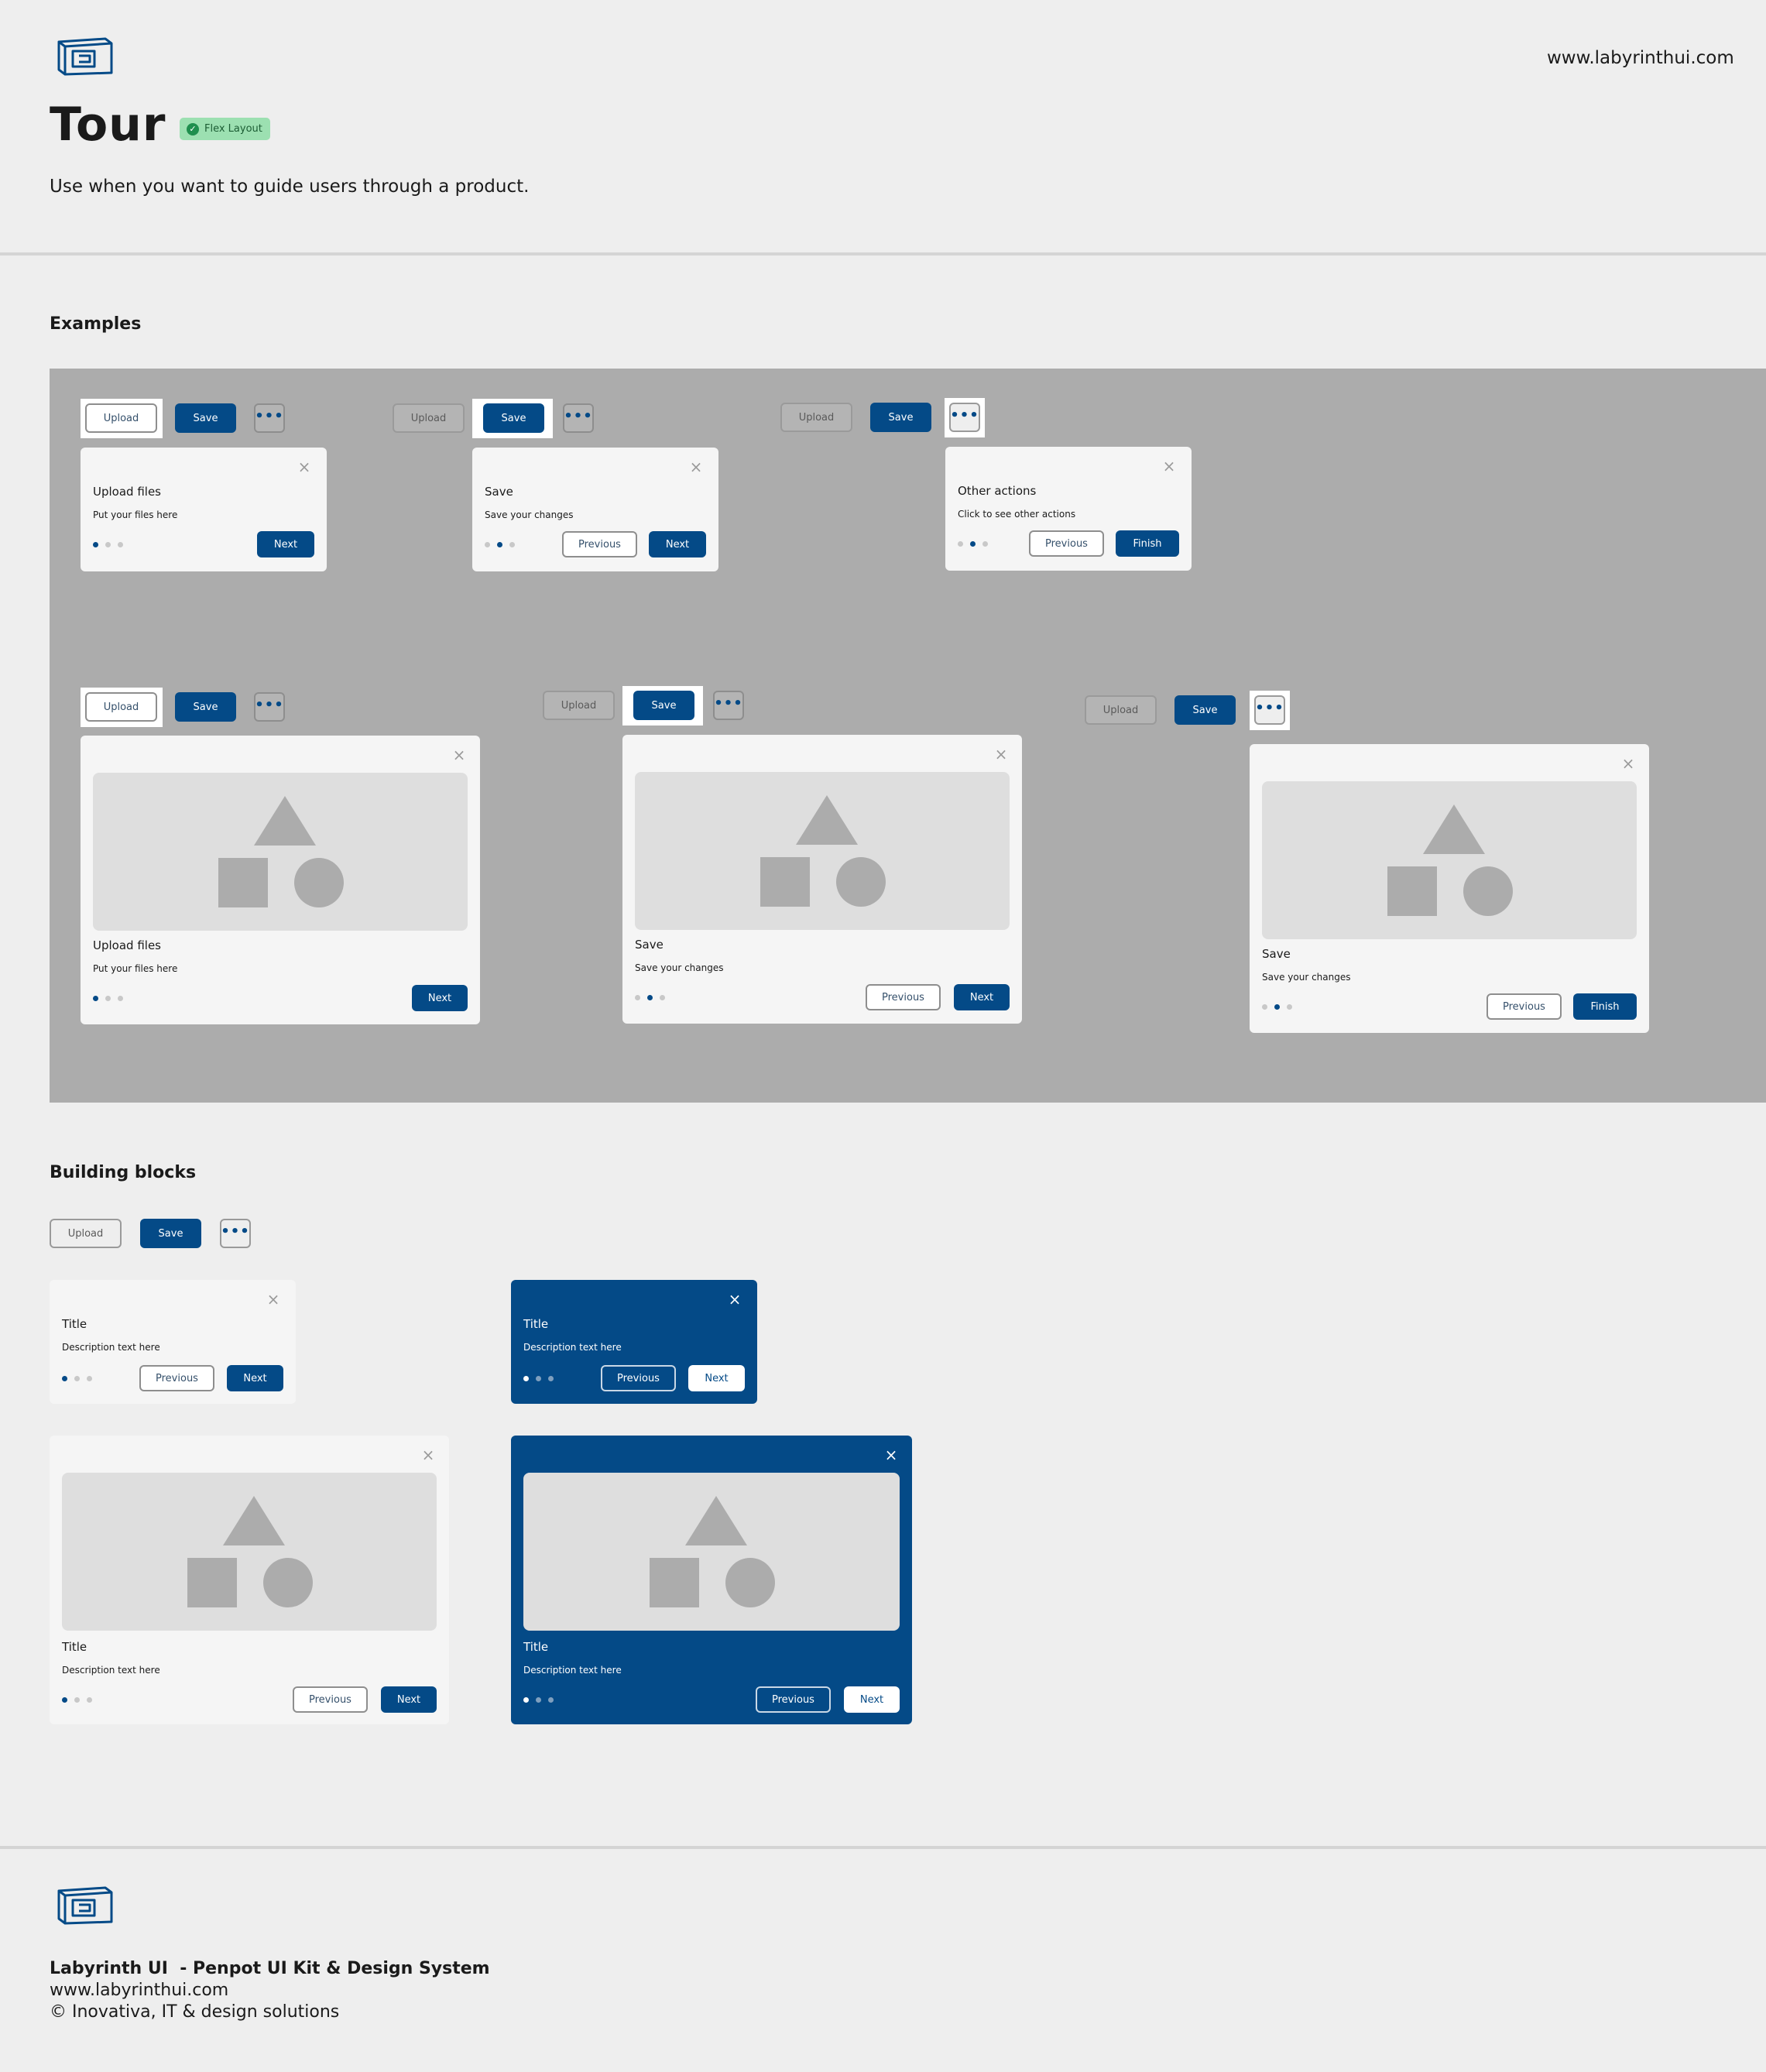  I want to click on tour-popover: × Save Save your changes Previous Next, so click(595, 510).